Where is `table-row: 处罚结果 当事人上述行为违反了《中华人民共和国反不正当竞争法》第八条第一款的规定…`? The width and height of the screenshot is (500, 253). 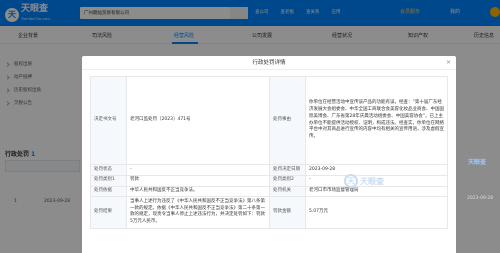
table-row: 处罚结果 当事人上述行为违反了《中华人民共和国反不正当竞争法》第八条第一款的规定… is located at coordinates (269, 212).